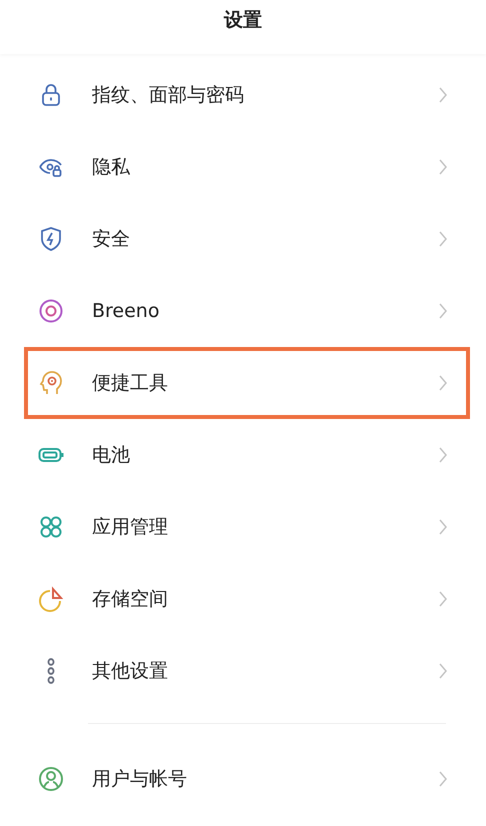  Describe the element at coordinates (247, 599) in the screenshot. I see `settings-row: 存储空间` at that location.